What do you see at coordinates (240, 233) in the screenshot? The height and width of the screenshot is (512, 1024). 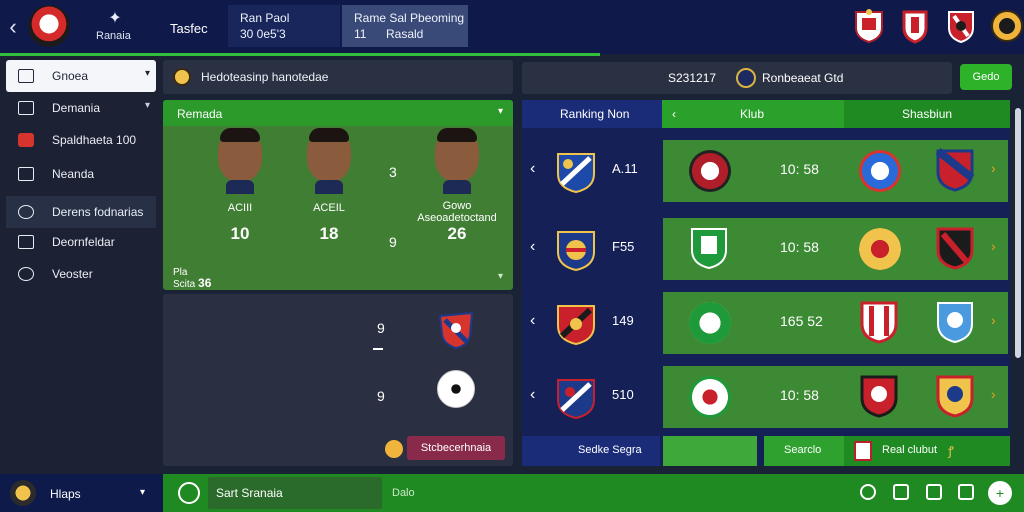 I see `player-number: 10` at bounding box center [240, 233].